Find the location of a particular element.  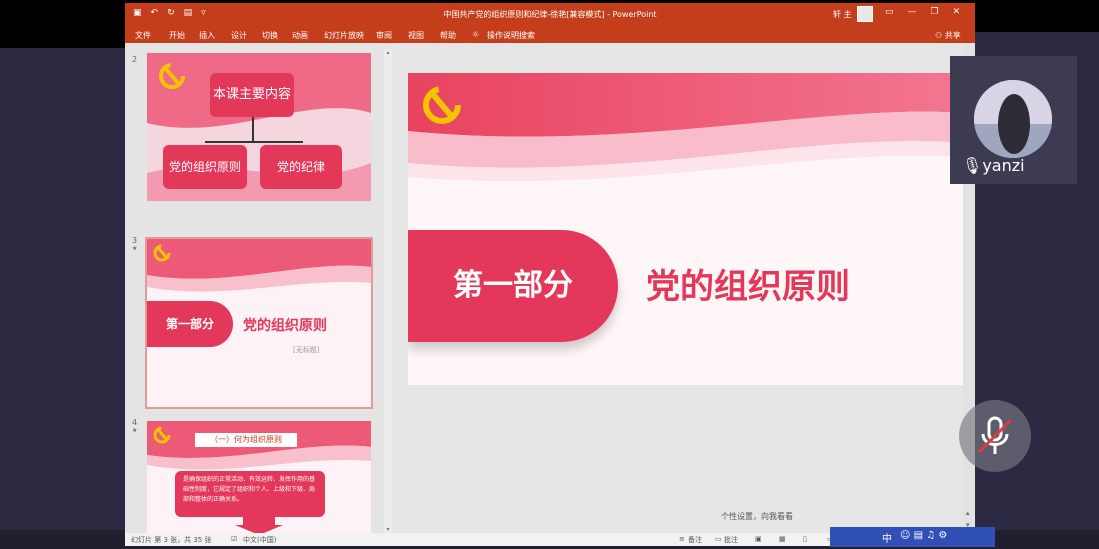

tab-insert: 插入 is located at coordinates (207, 35).